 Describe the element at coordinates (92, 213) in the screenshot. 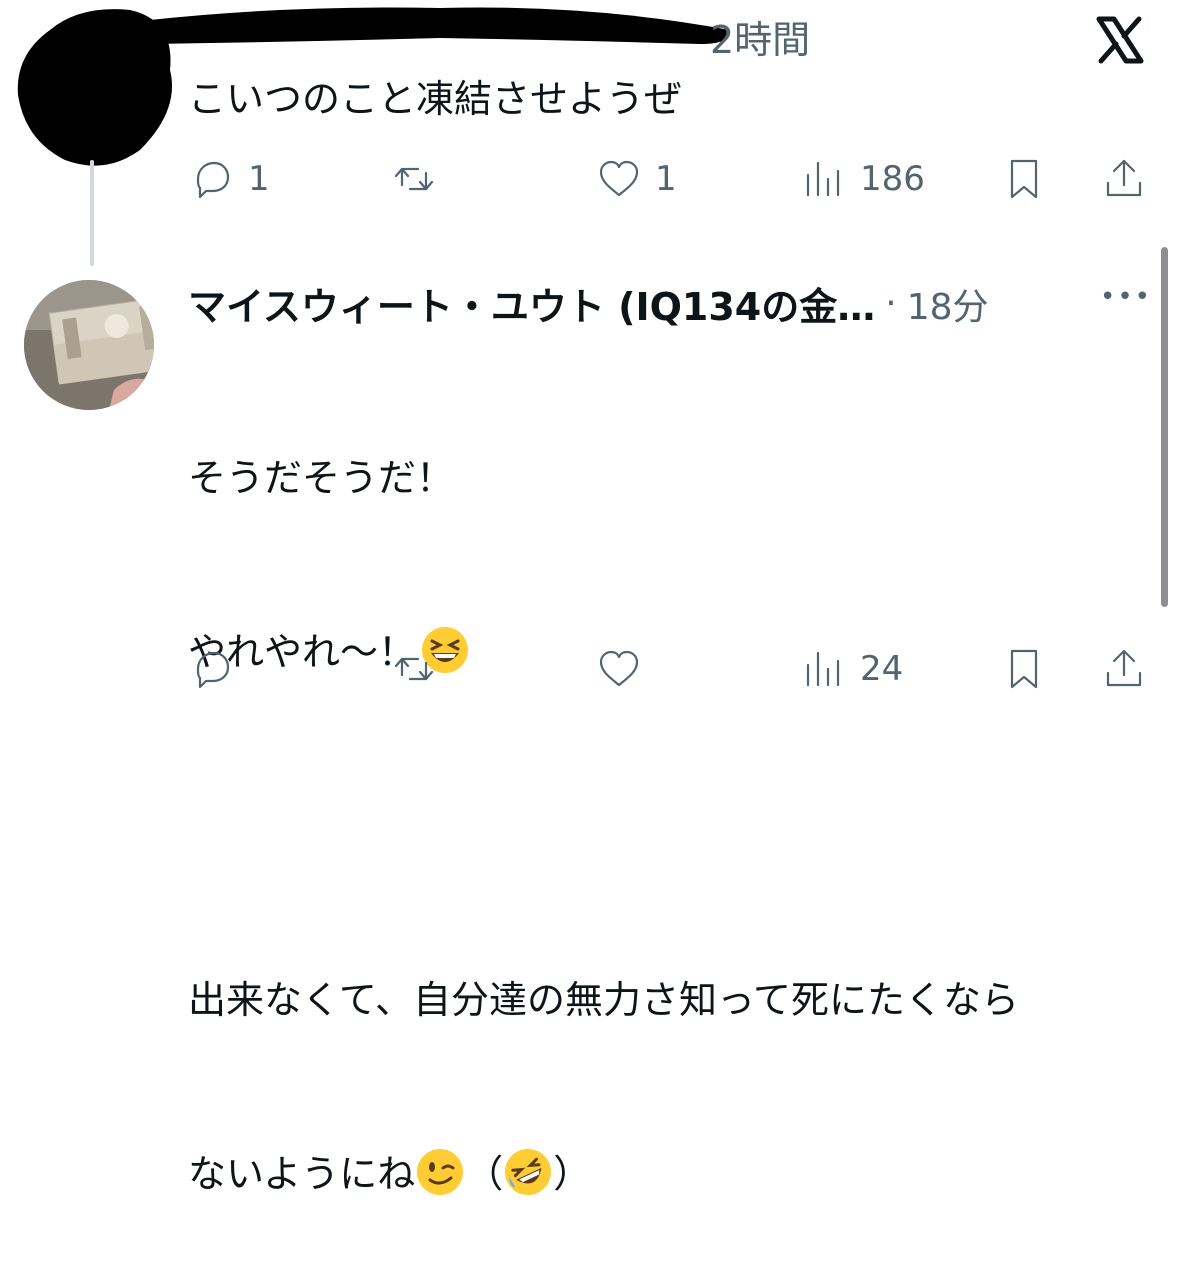

I see `thread-line` at that location.